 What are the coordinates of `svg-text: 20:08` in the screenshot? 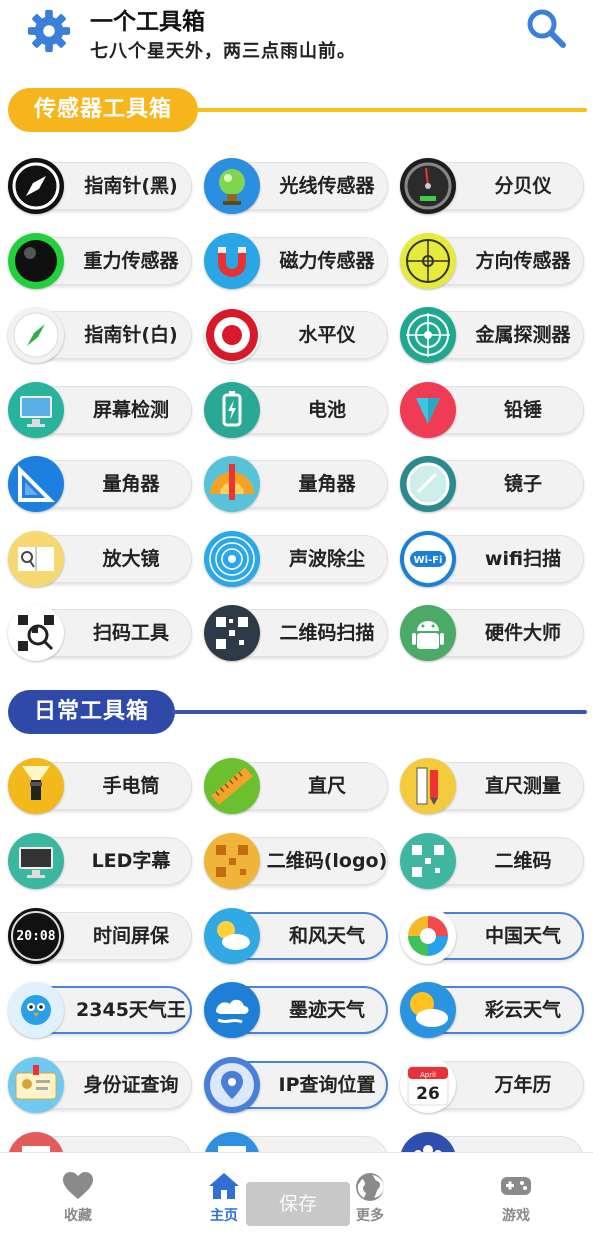 It's located at (35, 936).